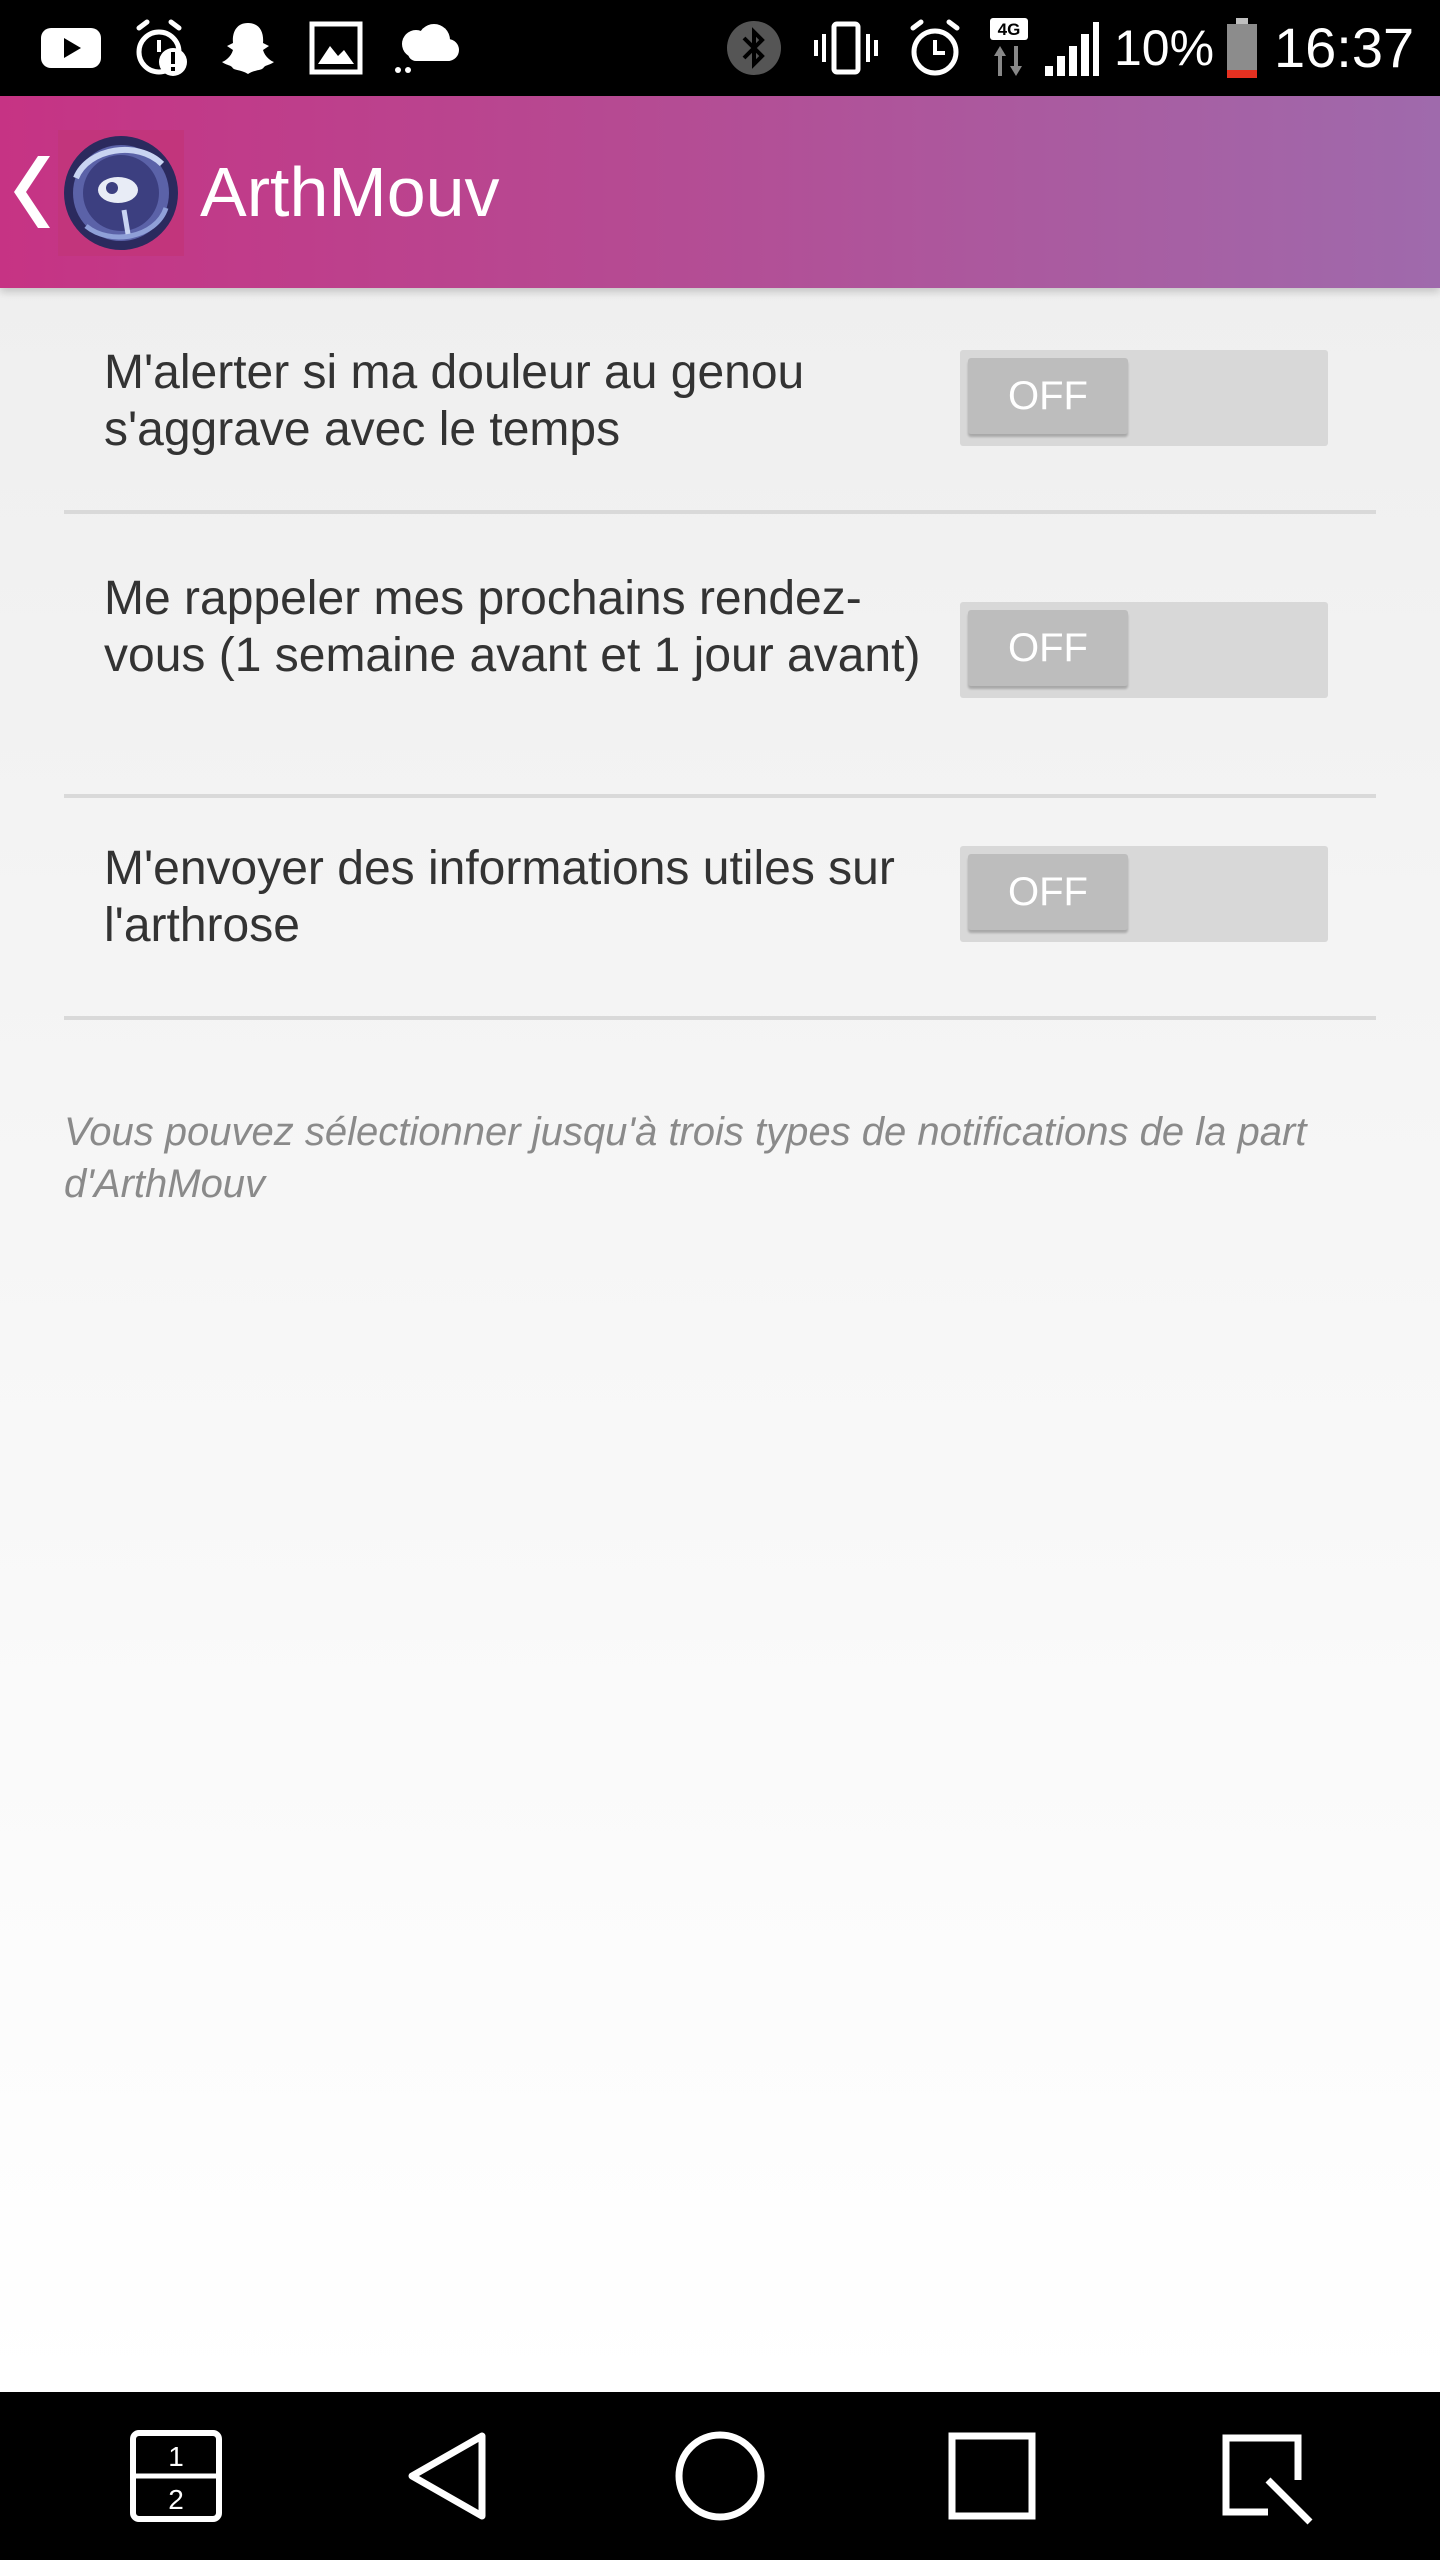 This screenshot has width=1440, height=2560. I want to click on vibrate-icon, so click(846, 48).